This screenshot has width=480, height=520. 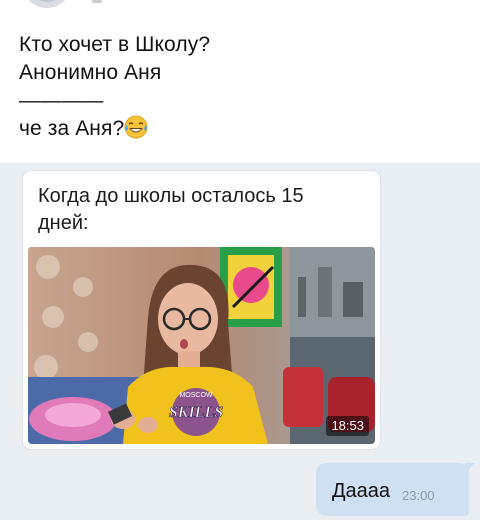 What do you see at coordinates (418, 495) in the screenshot?
I see `message-timestamp: 23:00` at bounding box center [418, 495].